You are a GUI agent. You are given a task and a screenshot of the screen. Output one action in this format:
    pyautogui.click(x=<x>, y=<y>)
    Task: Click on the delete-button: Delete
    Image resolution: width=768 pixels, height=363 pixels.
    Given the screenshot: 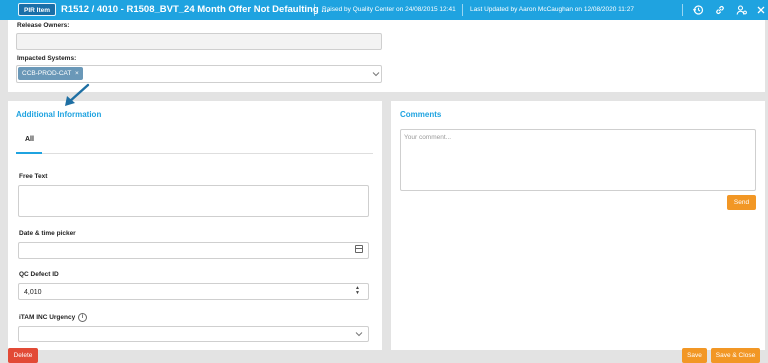 What is the action you would take?
    pyautogui.click(x=23, y=355)
    